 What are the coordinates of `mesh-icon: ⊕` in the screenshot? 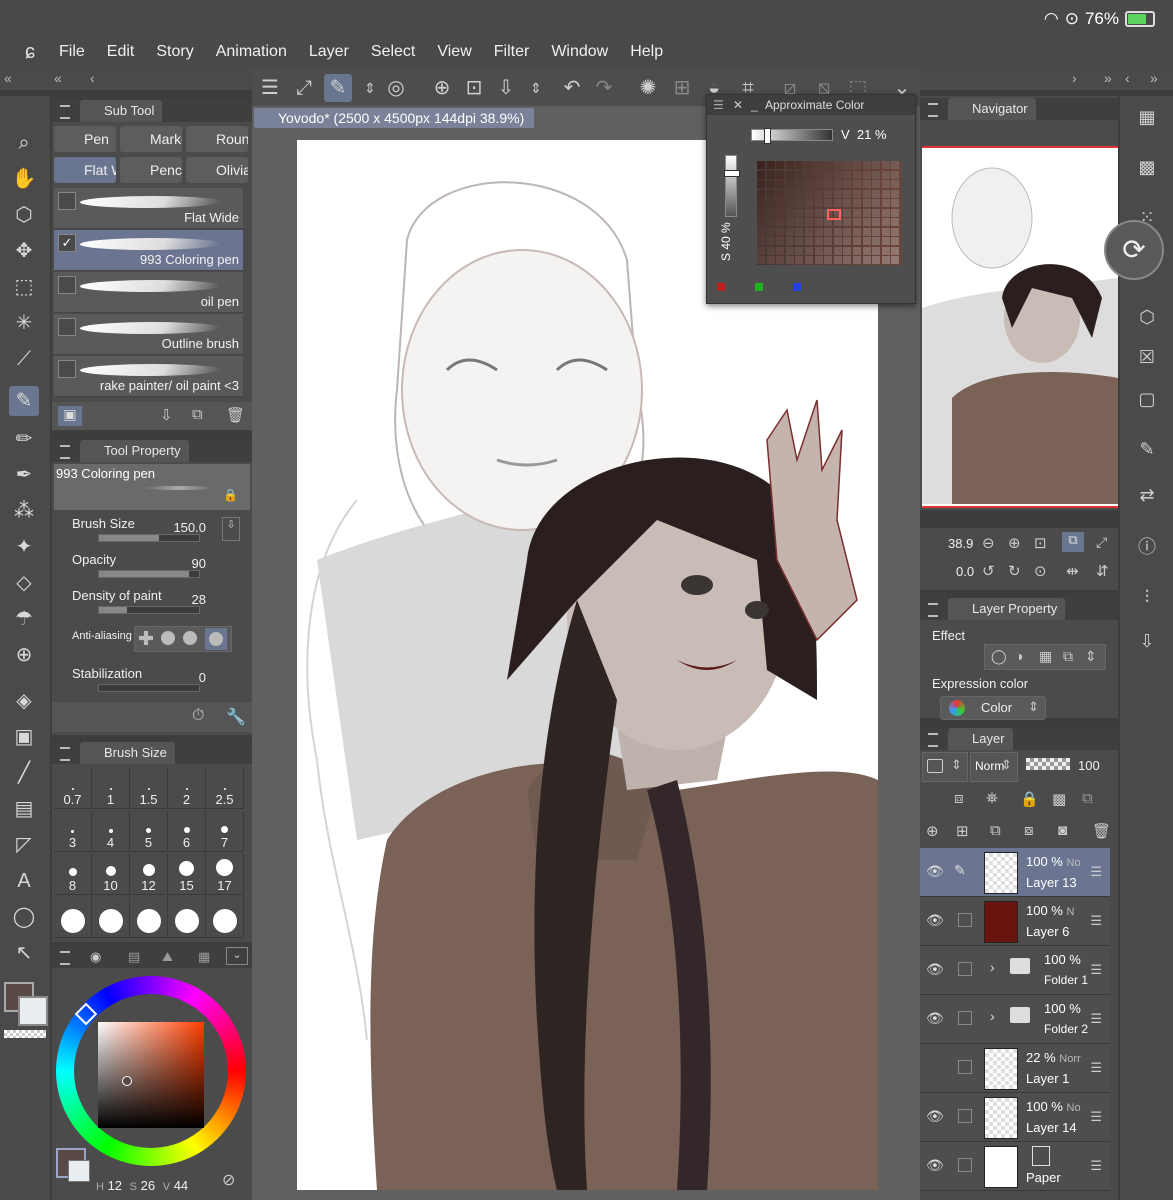 It's located at (24, 655).